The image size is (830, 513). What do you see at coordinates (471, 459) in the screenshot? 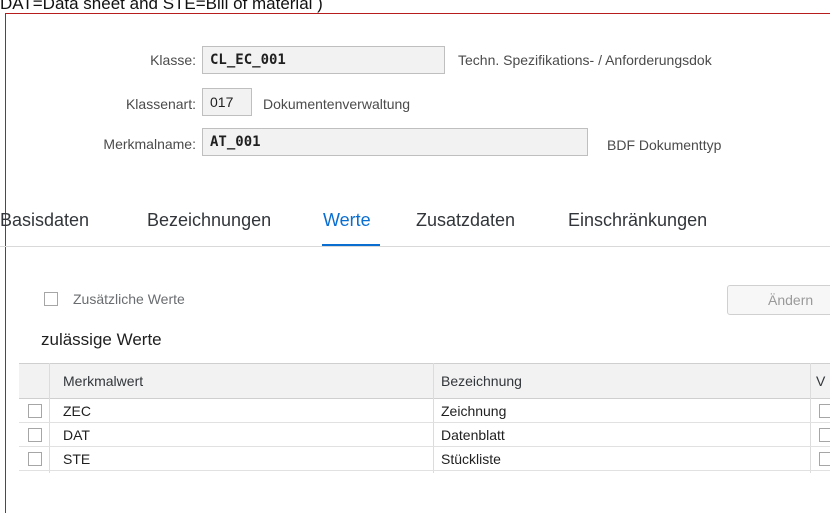
I see `bezeichnung-cell: Stückliste` at bounding box center [471, 459].